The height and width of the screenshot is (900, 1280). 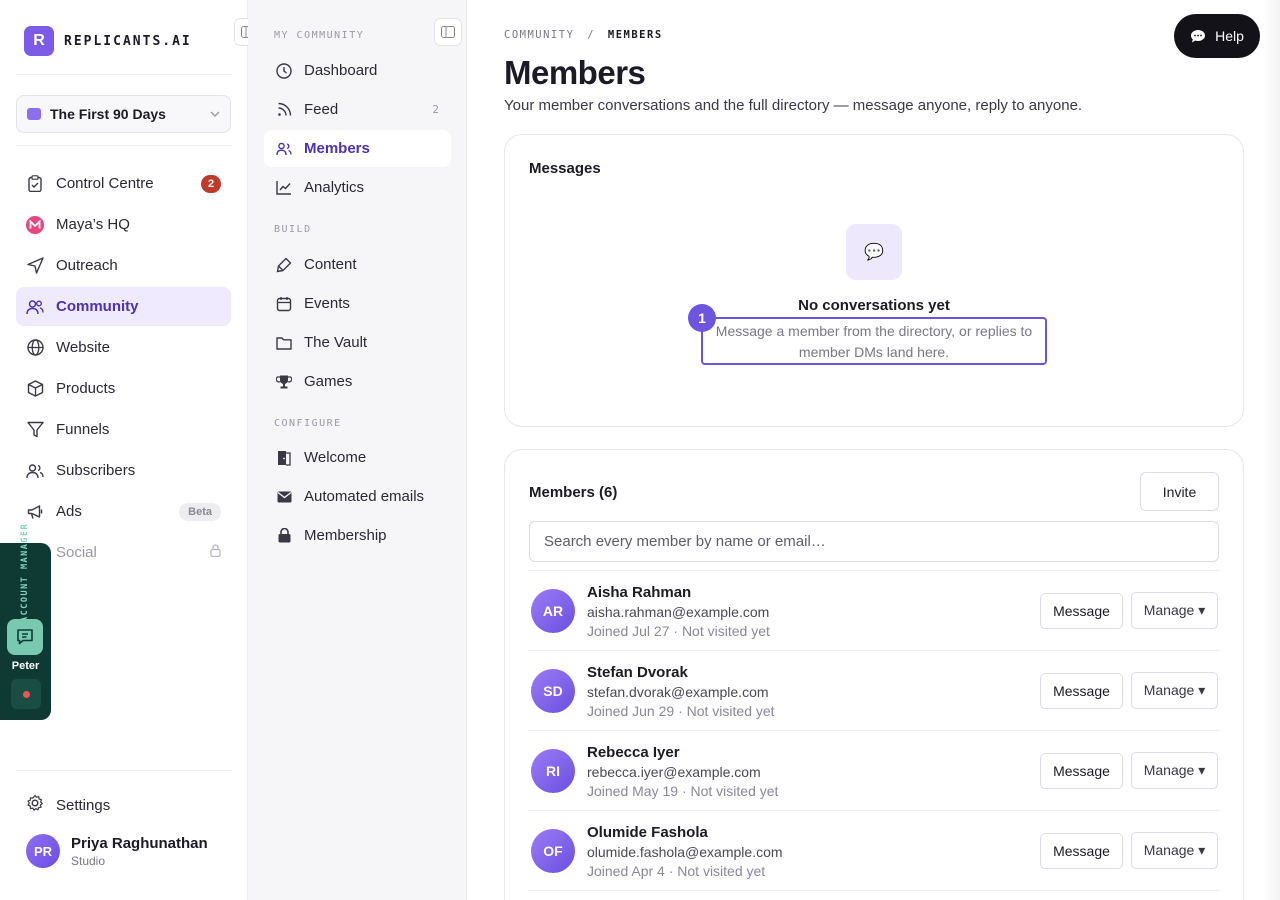 What do you see at coordinates (678, 631) in the screenshot?
I see `member-meta: Joined Jul 27 · Not visited yet` at bounding box center [678, 631].